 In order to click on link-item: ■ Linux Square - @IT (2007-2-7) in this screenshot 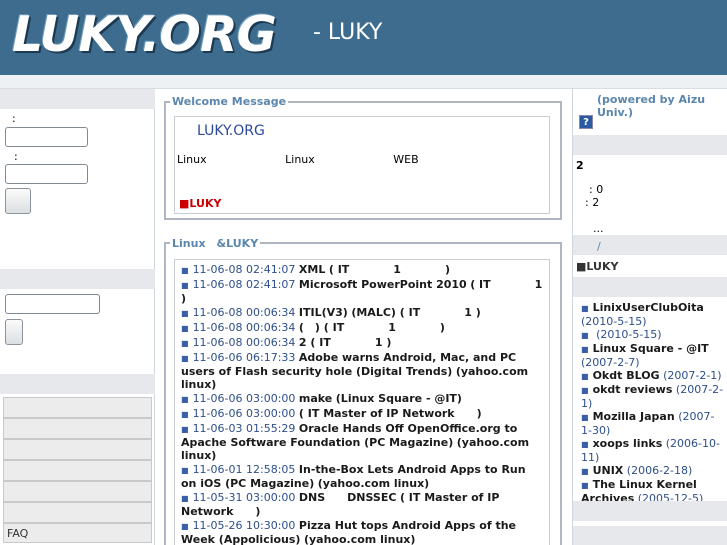, I will do `click(653, 355)`.